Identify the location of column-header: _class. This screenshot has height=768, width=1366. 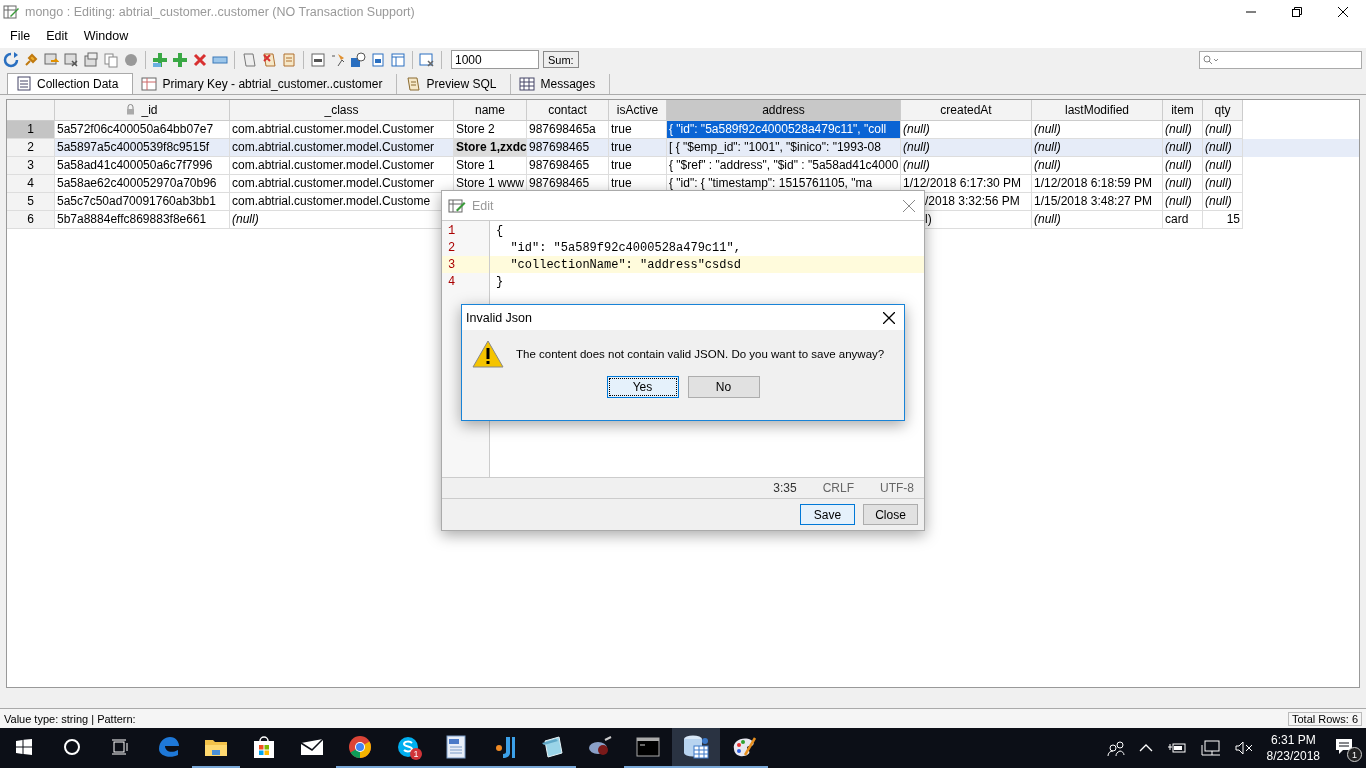
(342, 110).